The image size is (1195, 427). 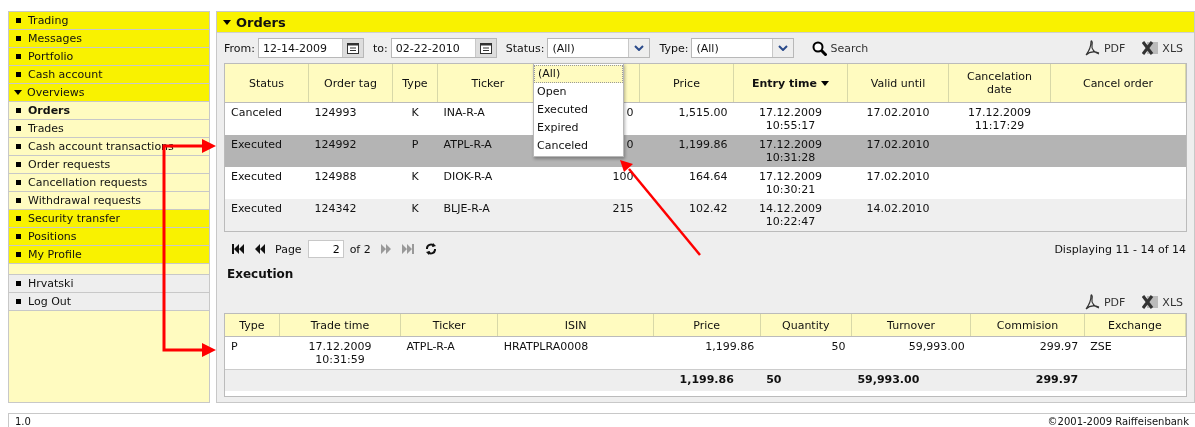 I want to click on table-cell: DIOK-R-A, so click(x=468, y=176).